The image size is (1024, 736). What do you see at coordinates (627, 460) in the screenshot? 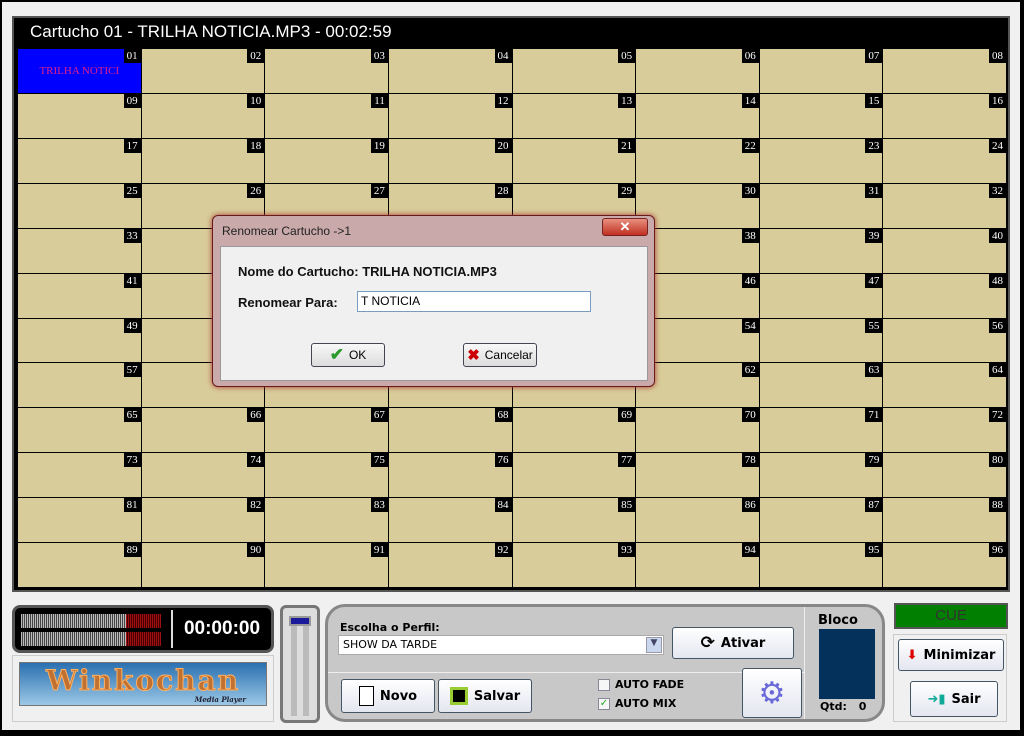
I see `cart-number: 77` at bounding box center [627, 460].